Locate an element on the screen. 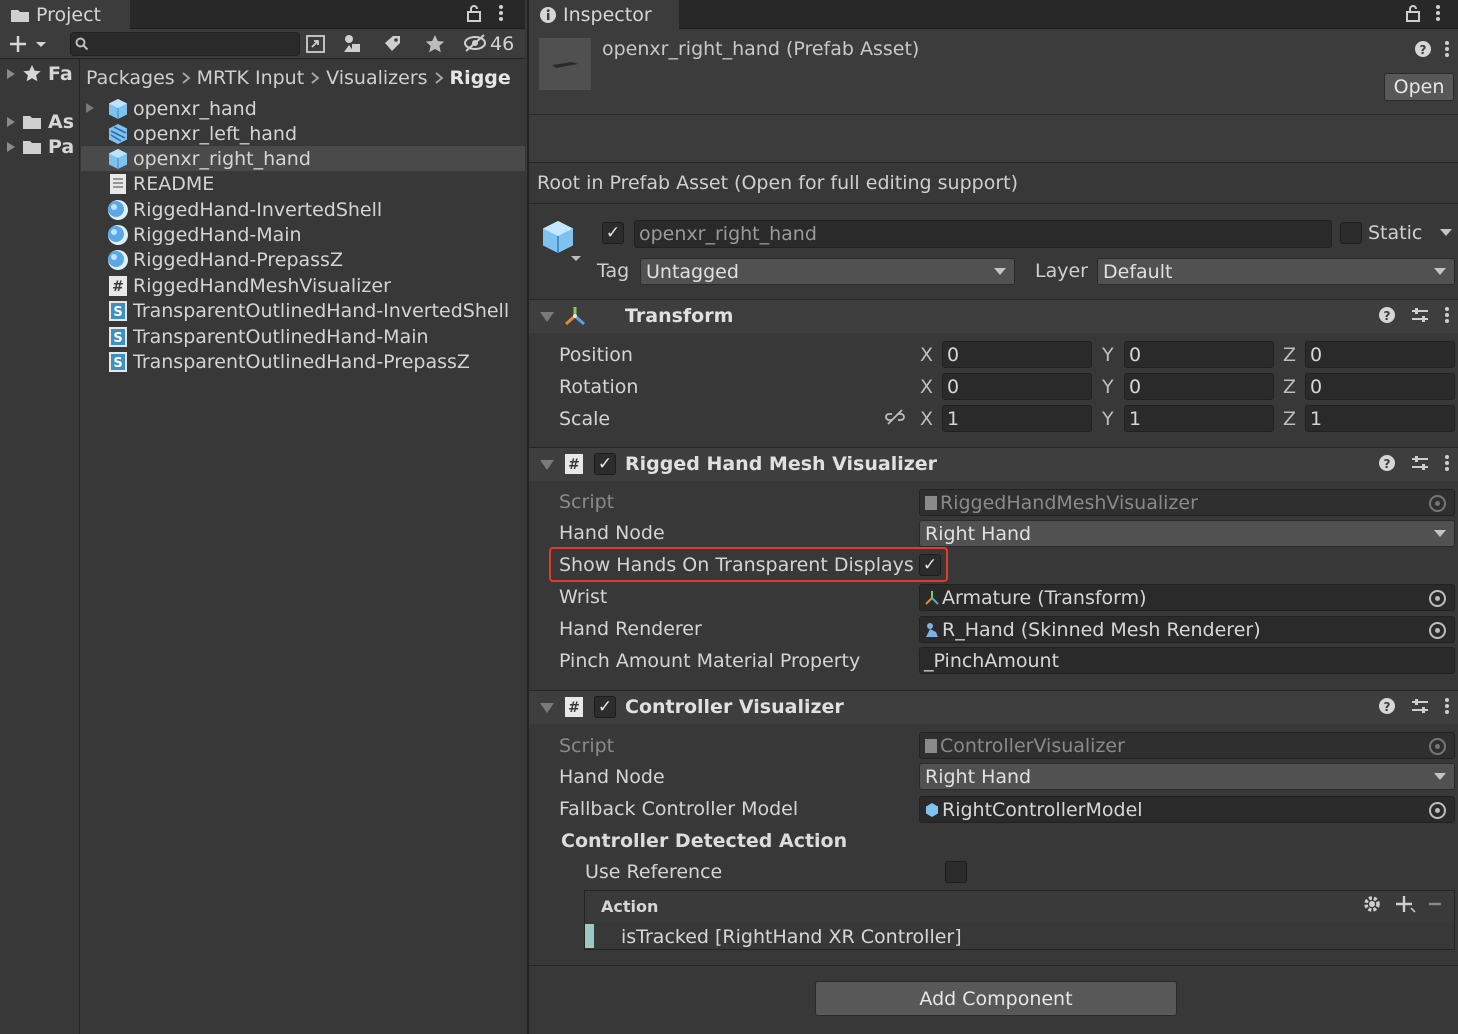  fallback-controller-field: RightControllerModel is located at coordinates (1187, 809).